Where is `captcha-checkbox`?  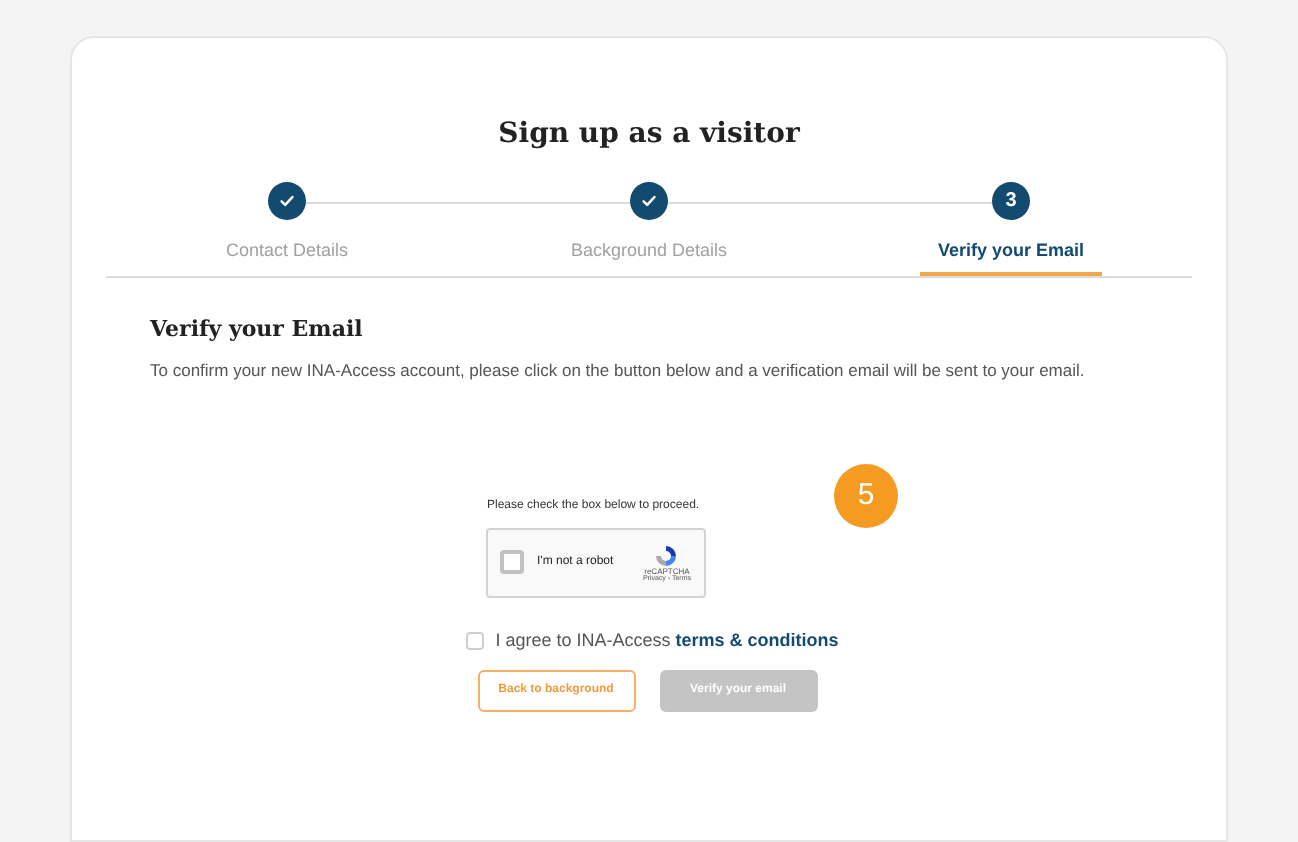 captcha-checkbox is located at coordinates (511, 562).